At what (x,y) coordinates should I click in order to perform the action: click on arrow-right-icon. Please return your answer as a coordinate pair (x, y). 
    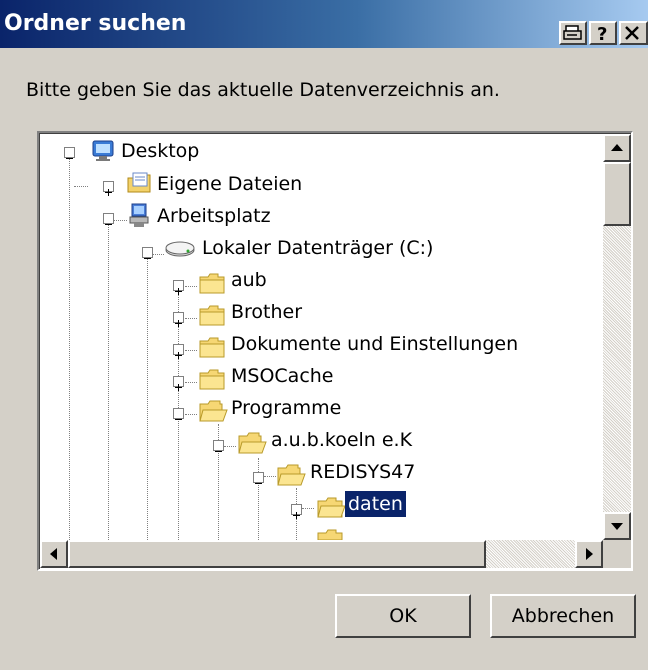
    Looking at the image, I should click on (589, 554).